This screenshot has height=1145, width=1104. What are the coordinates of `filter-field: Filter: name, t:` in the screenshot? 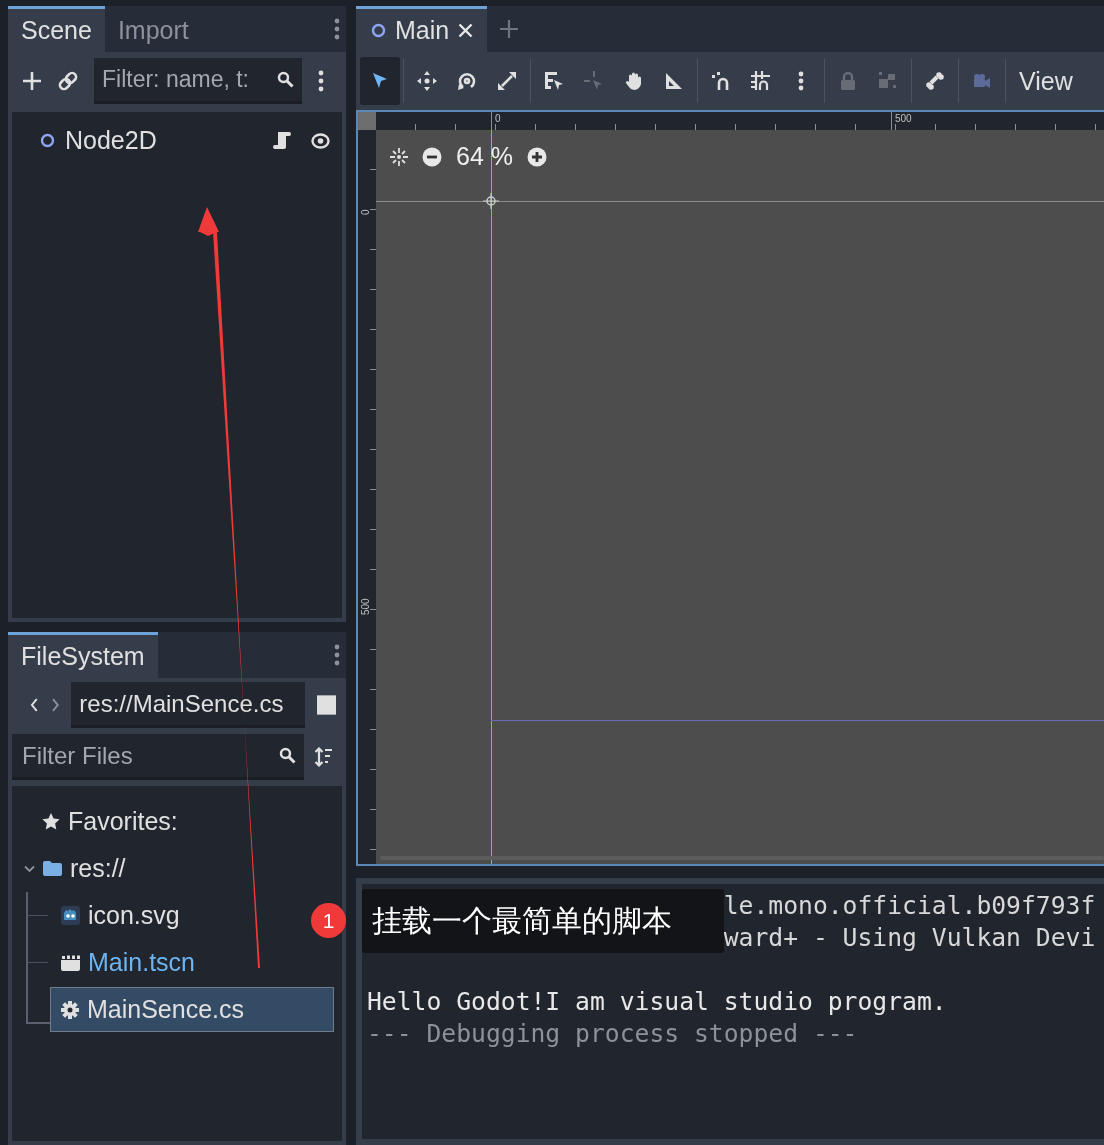 It's located at (198, 81).